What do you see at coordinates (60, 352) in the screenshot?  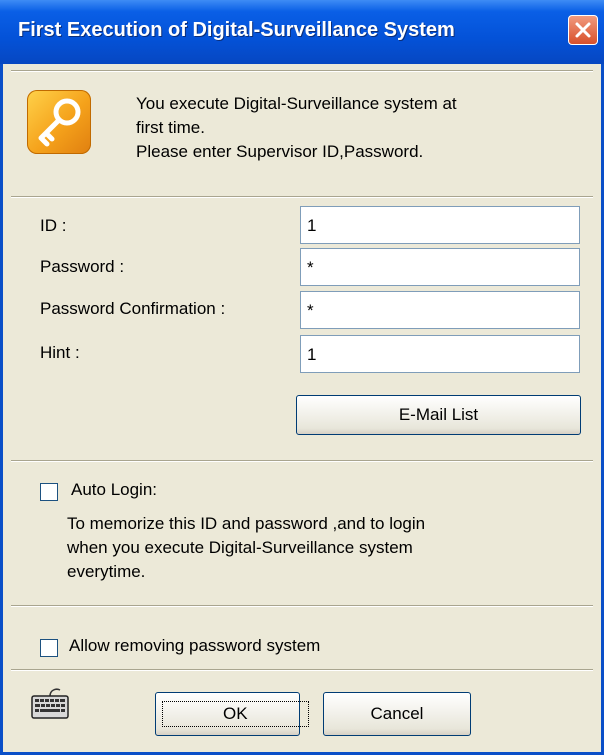 I see `hint-label: Hint :` at bounding box center [60, 352].